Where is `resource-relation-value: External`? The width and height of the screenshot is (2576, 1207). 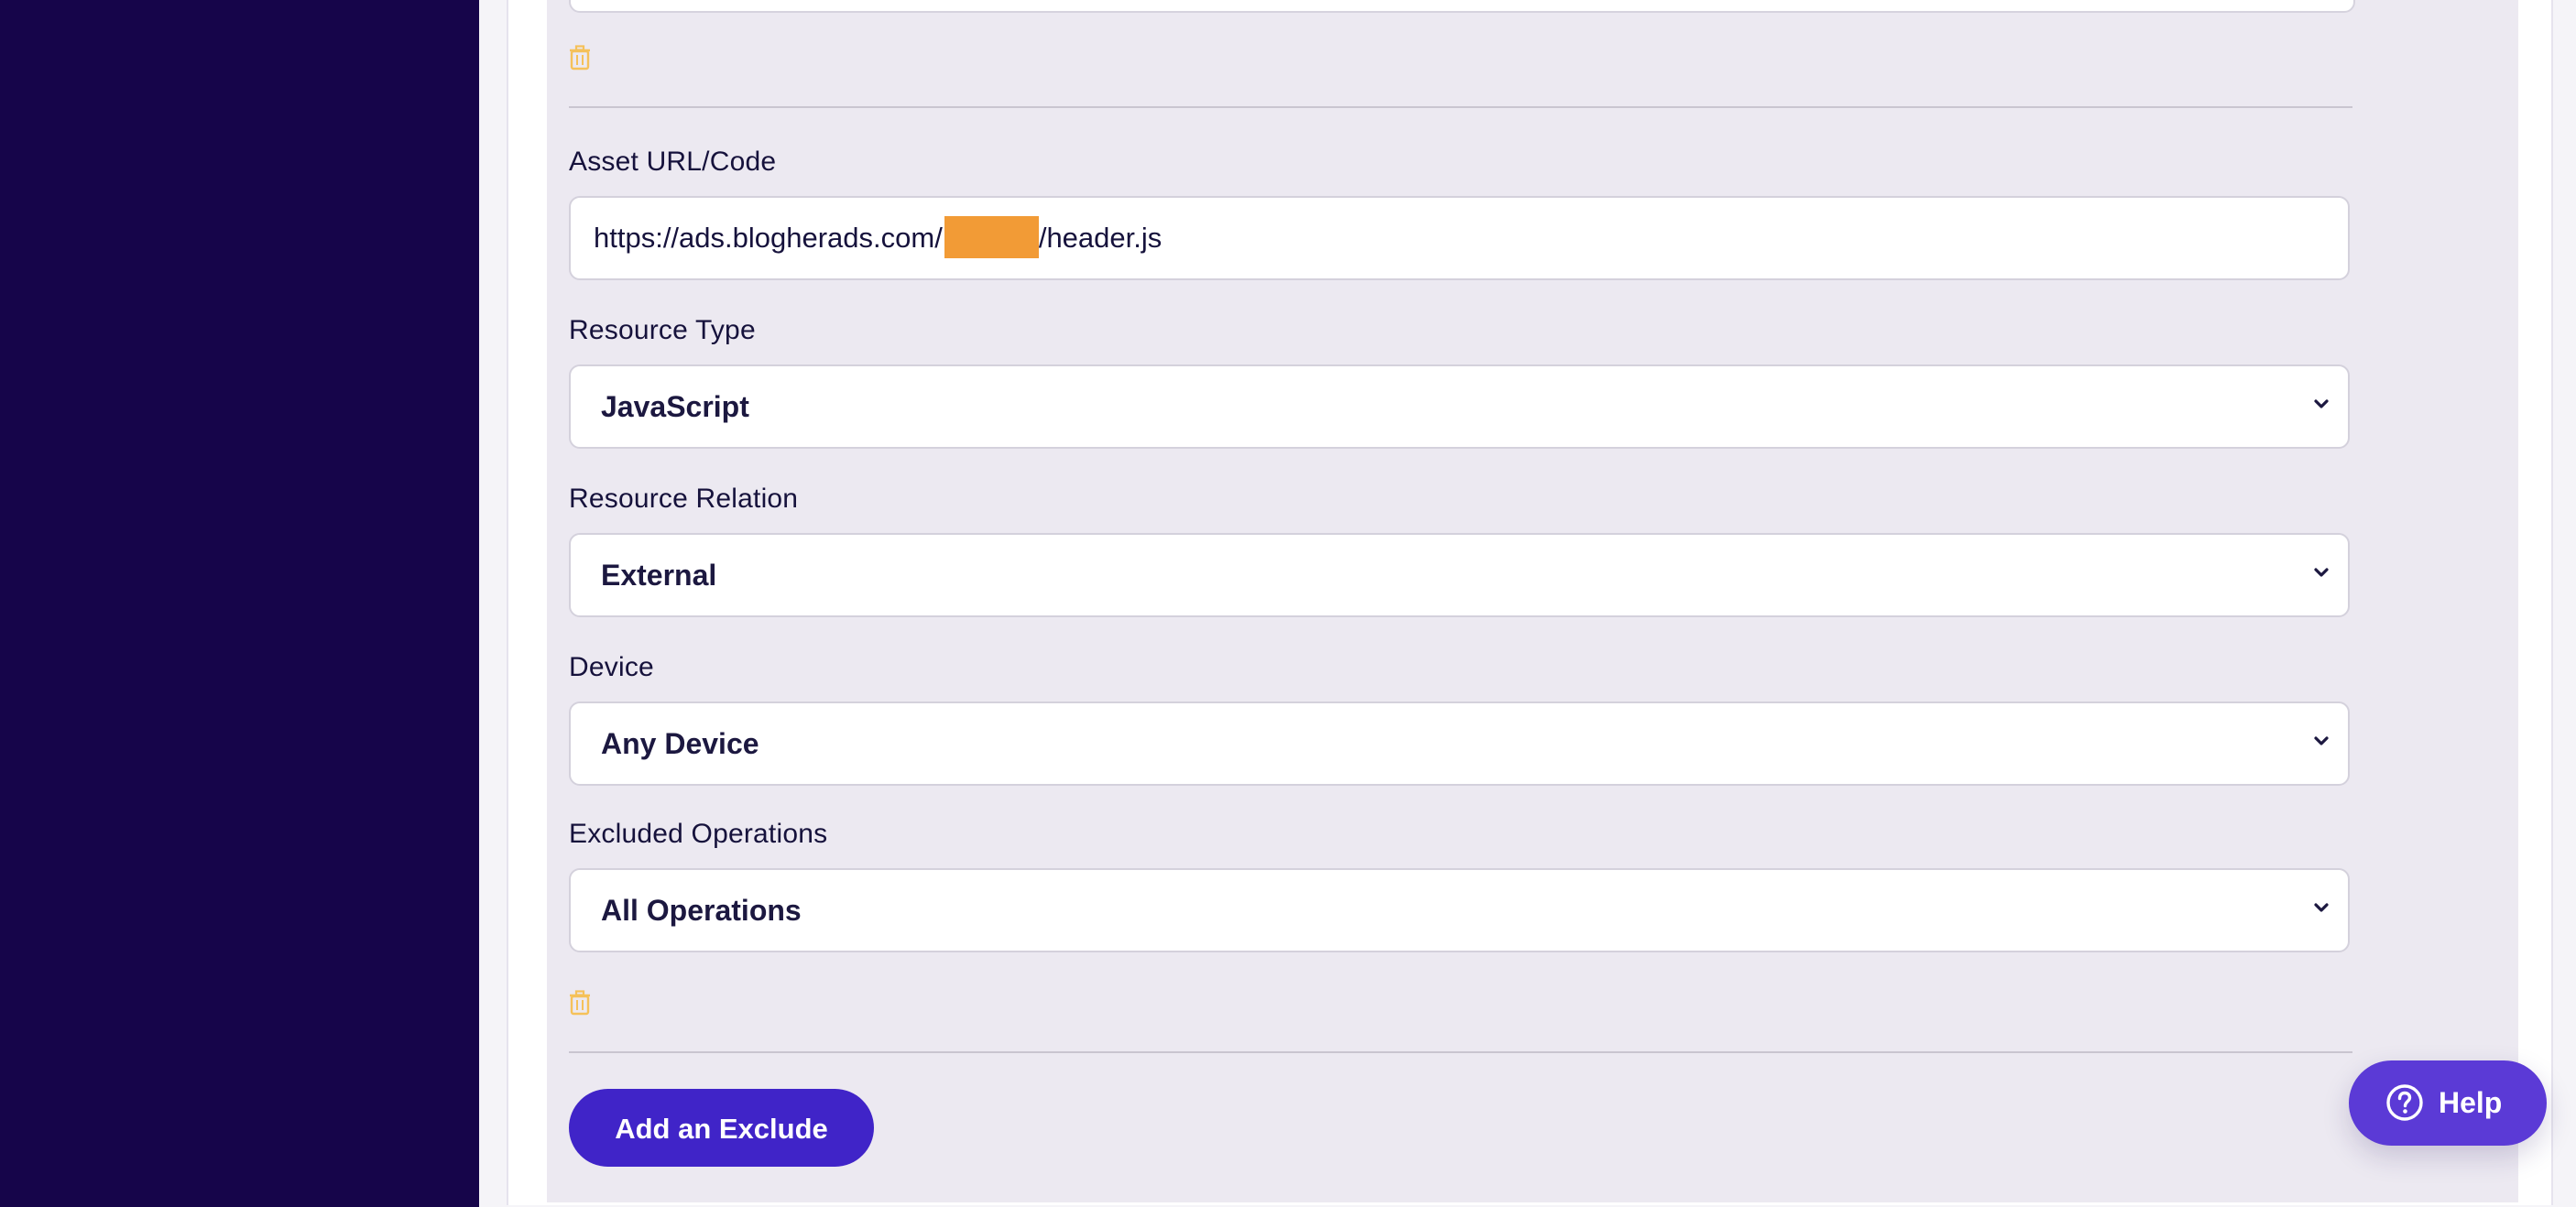
resource-relation-value: External is located at coordinates (659, 575).